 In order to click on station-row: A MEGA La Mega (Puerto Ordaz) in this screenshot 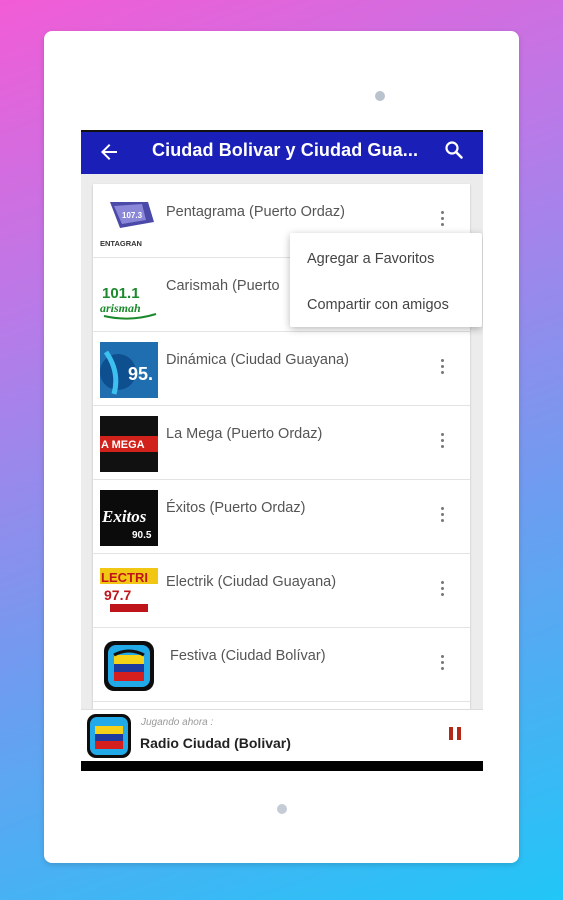, I will do `click(281, 443)`.